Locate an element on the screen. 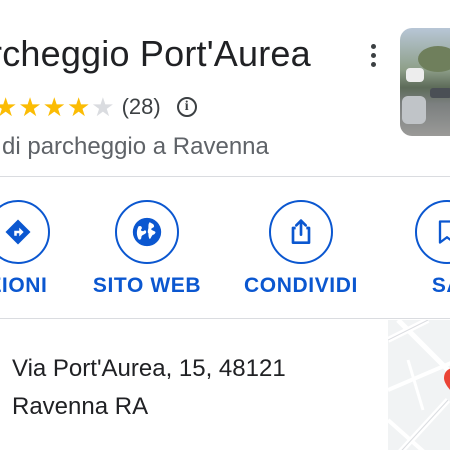 This screenshot has width=450, height=450. more-vert-icon is located at coordinates (373, 46).